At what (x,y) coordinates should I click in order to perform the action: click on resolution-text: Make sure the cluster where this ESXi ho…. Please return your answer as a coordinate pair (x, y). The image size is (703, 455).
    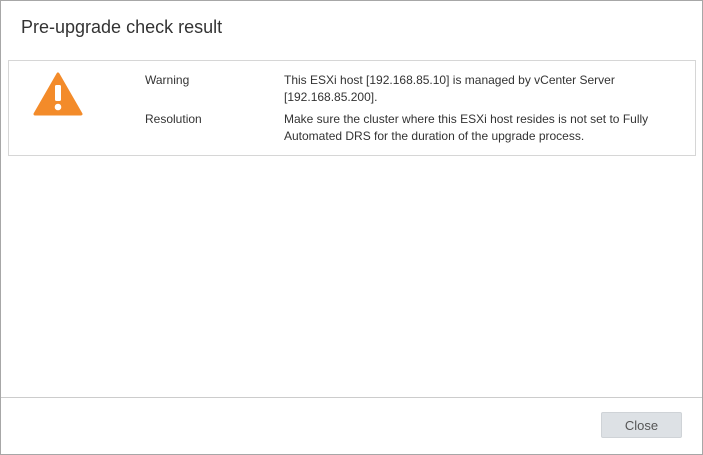
    Looking at the image, I should click on (466, 127).